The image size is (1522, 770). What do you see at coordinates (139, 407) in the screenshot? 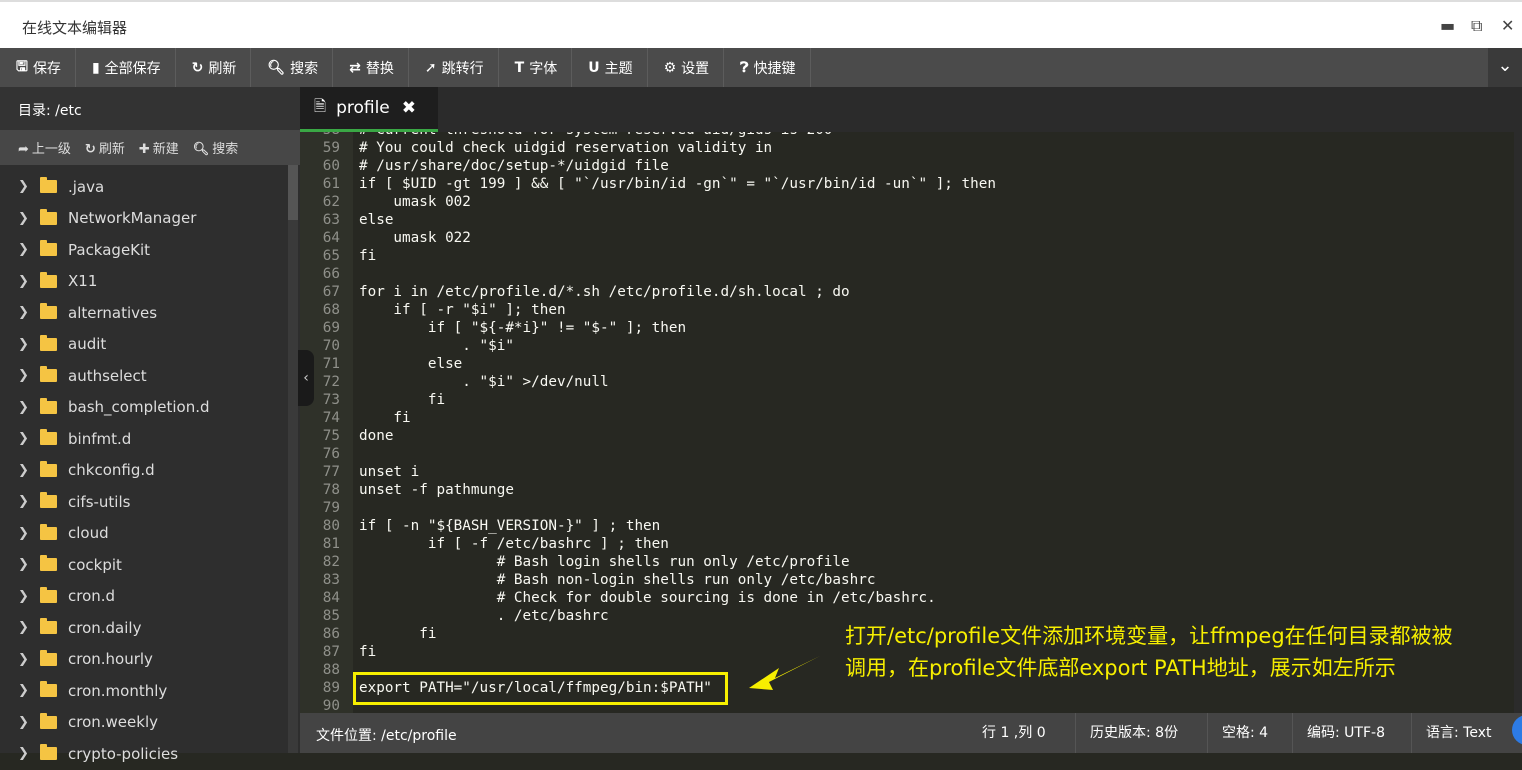
I see `folder-name: bash_completion.d` at bounding box center [139, 407].